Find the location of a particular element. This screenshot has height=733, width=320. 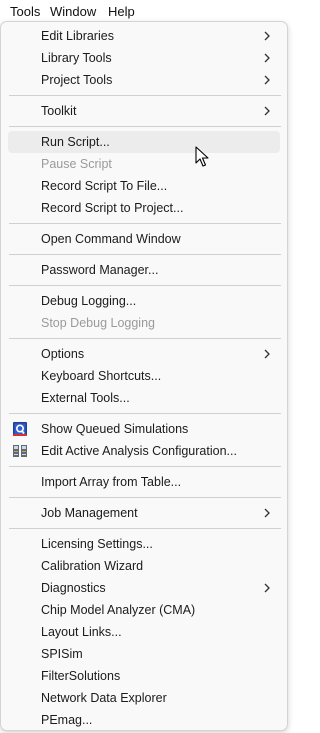

menu-item-chip-model-analyzer: Chip Model Analyzer (CMA) is located at coordinates (144, 610).